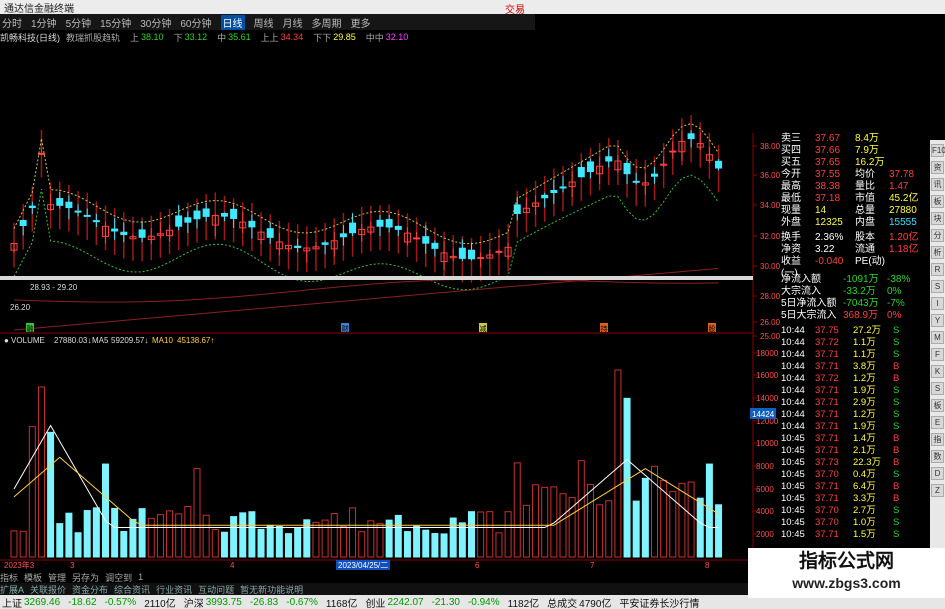 This screenshot has height=609, width=945. I want to click on ask-row: 卖三 37.67 8.4万, so click(856, 139).